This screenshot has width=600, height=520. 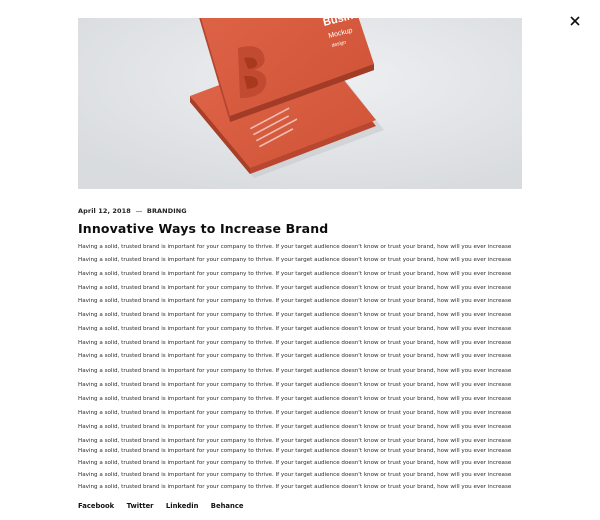 I want to click on meta-separator, so click(x=138, y=211).